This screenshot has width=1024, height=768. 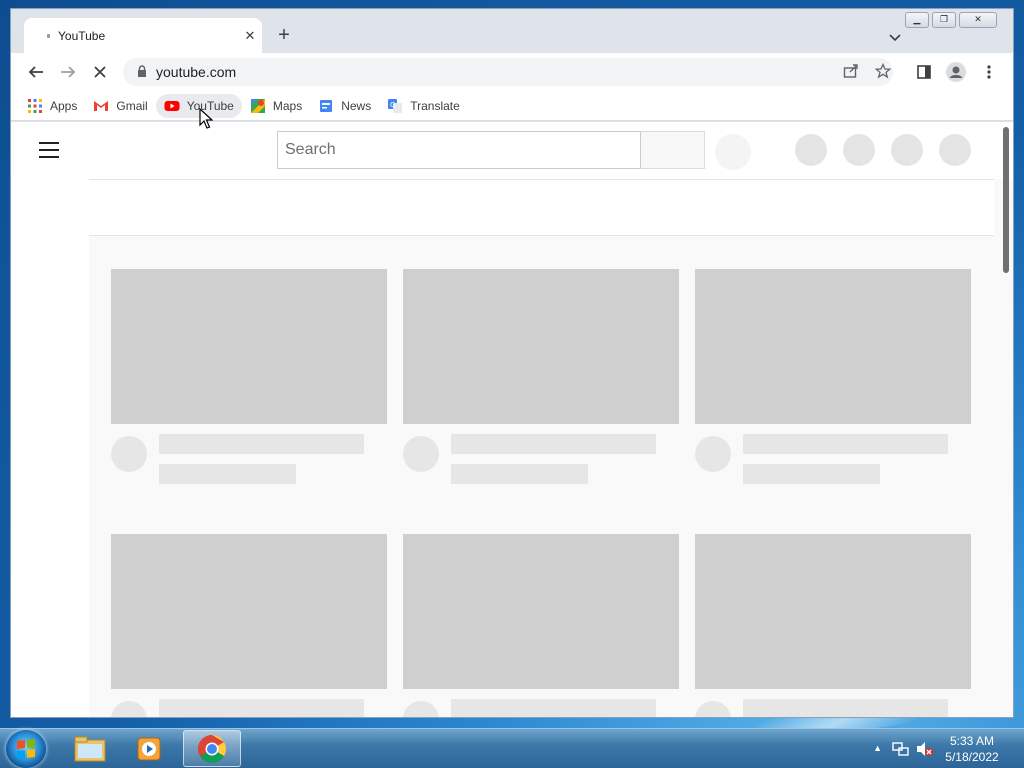 What do you see at coordinates (143, 36) in the screenshot?
I see `tab-youtube: YouTube ✕` at bounding box center [143, 36].